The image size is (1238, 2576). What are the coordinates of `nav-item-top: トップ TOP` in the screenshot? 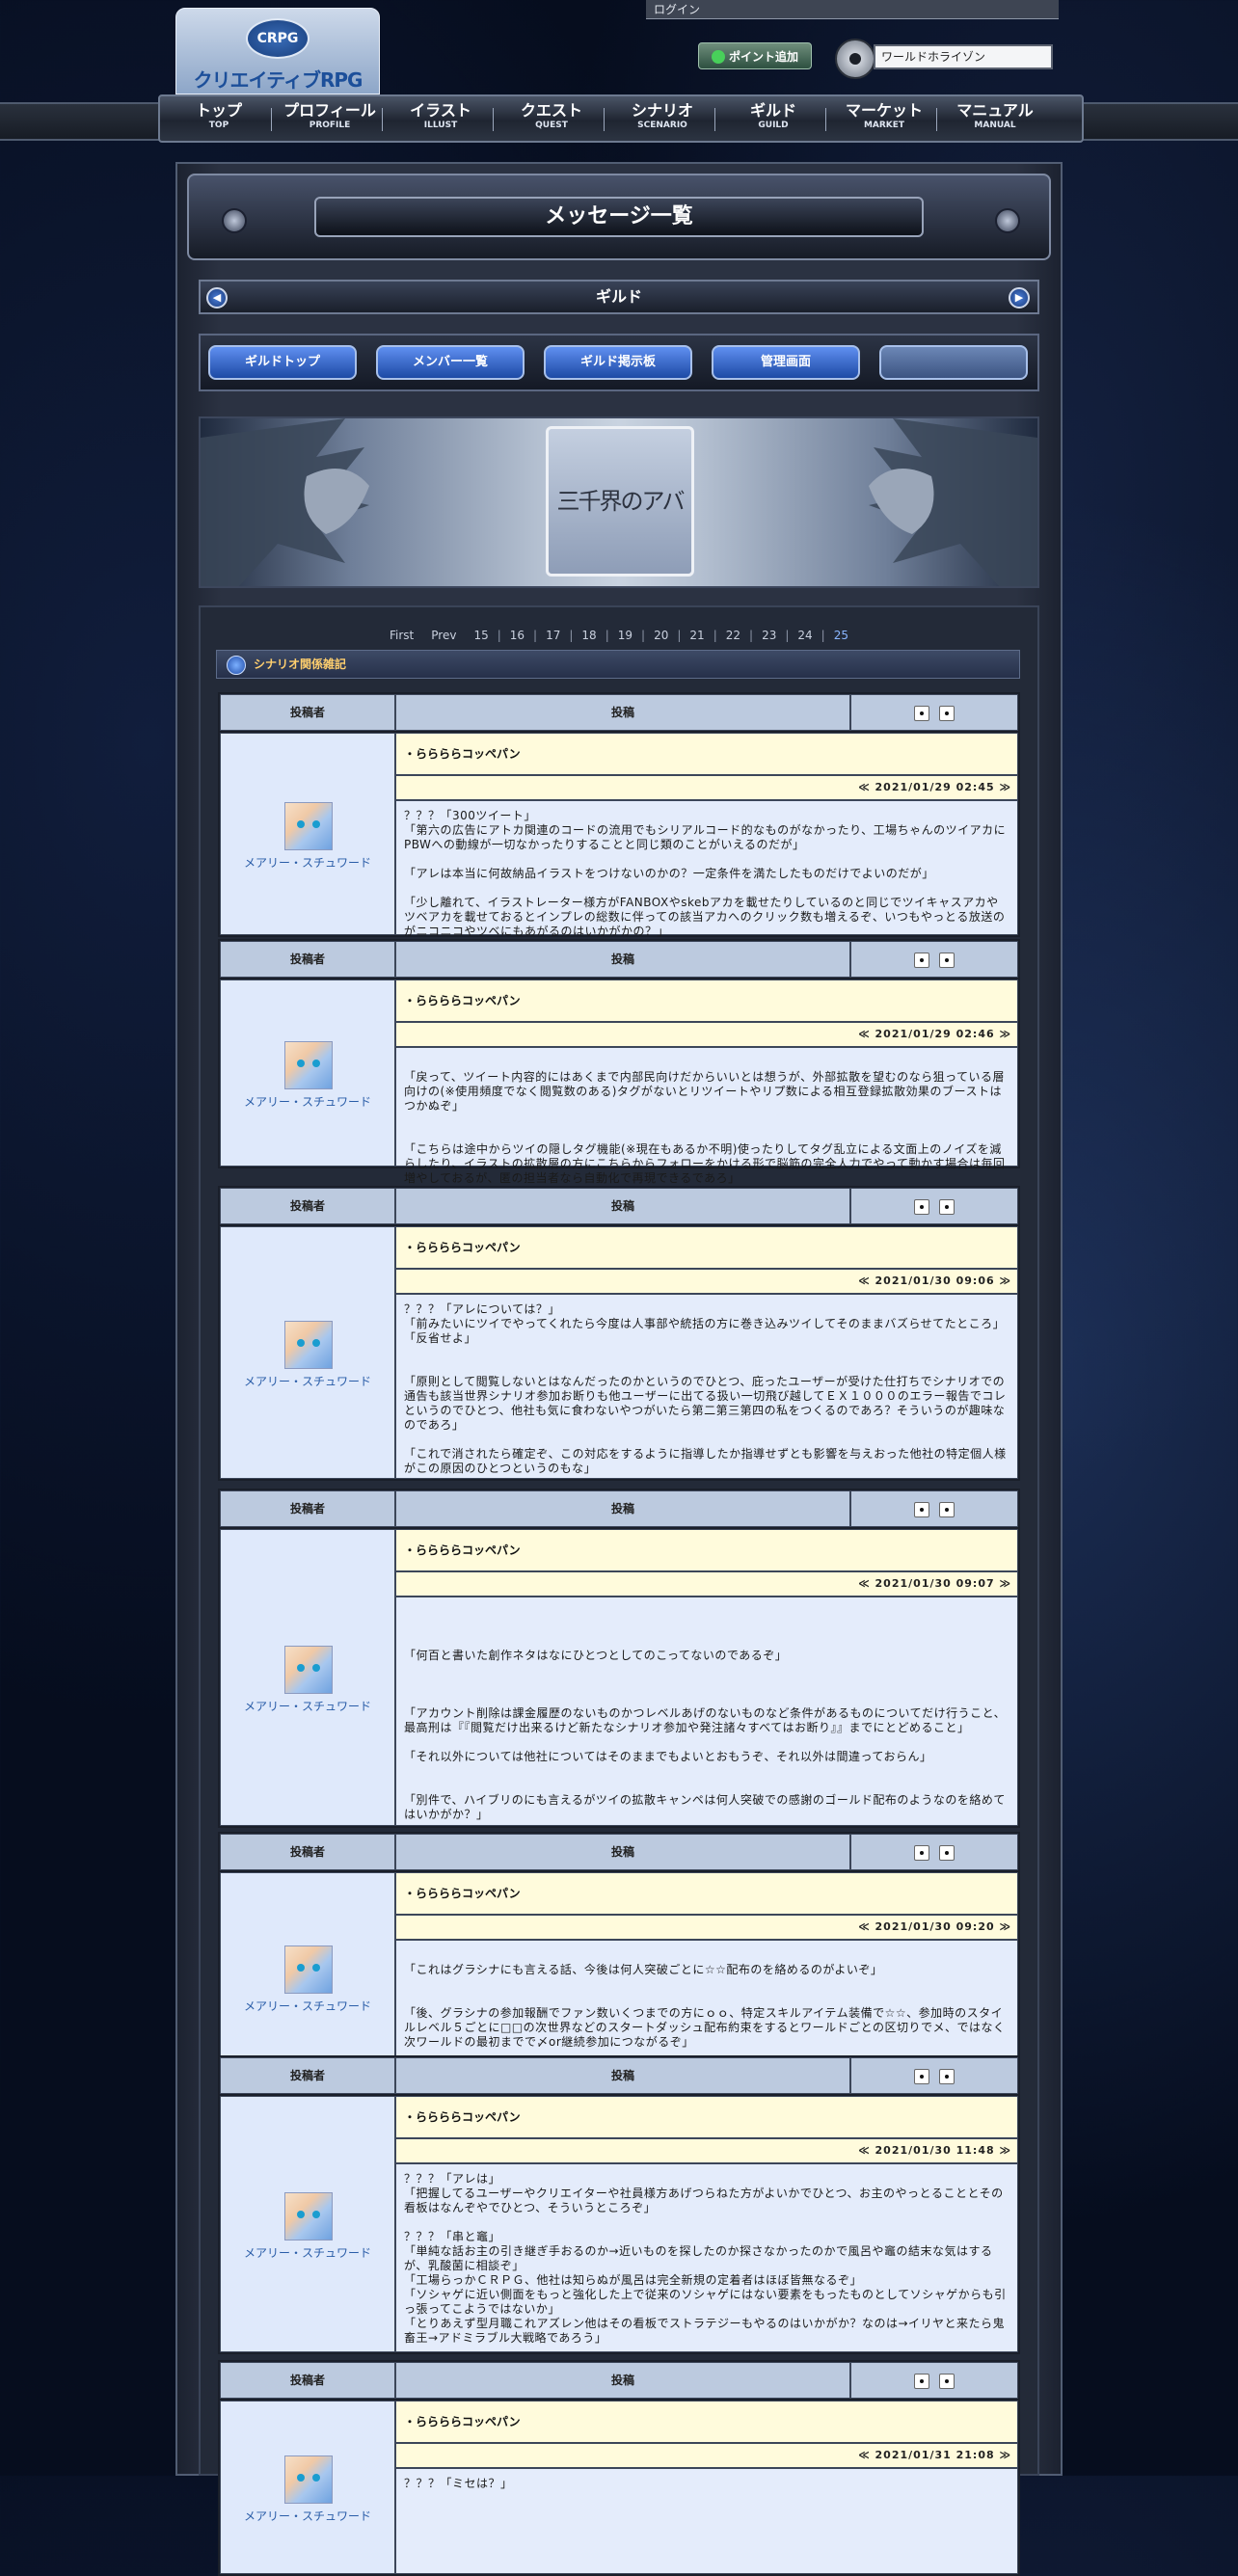 It's located at (219, 117).